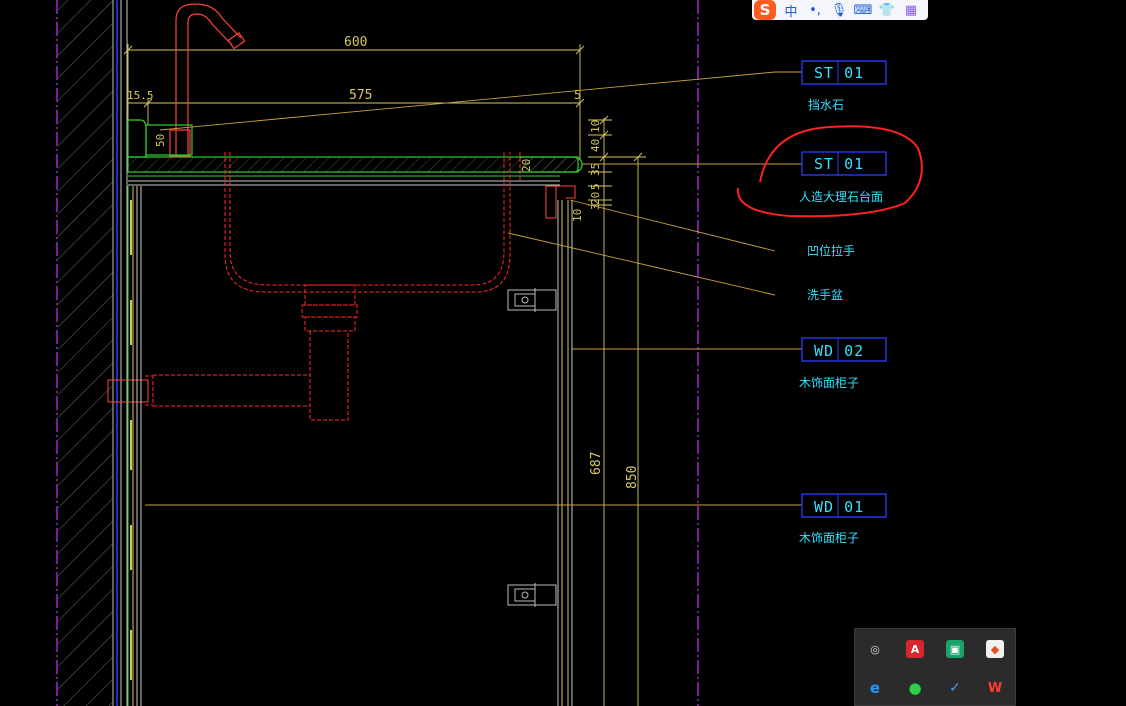 This screenshot has height=706, width=1126. What do you see at coordinates (839, 507) in the screenshot?
I see `callout-code: WD 01` at bounding box center [839, 507].